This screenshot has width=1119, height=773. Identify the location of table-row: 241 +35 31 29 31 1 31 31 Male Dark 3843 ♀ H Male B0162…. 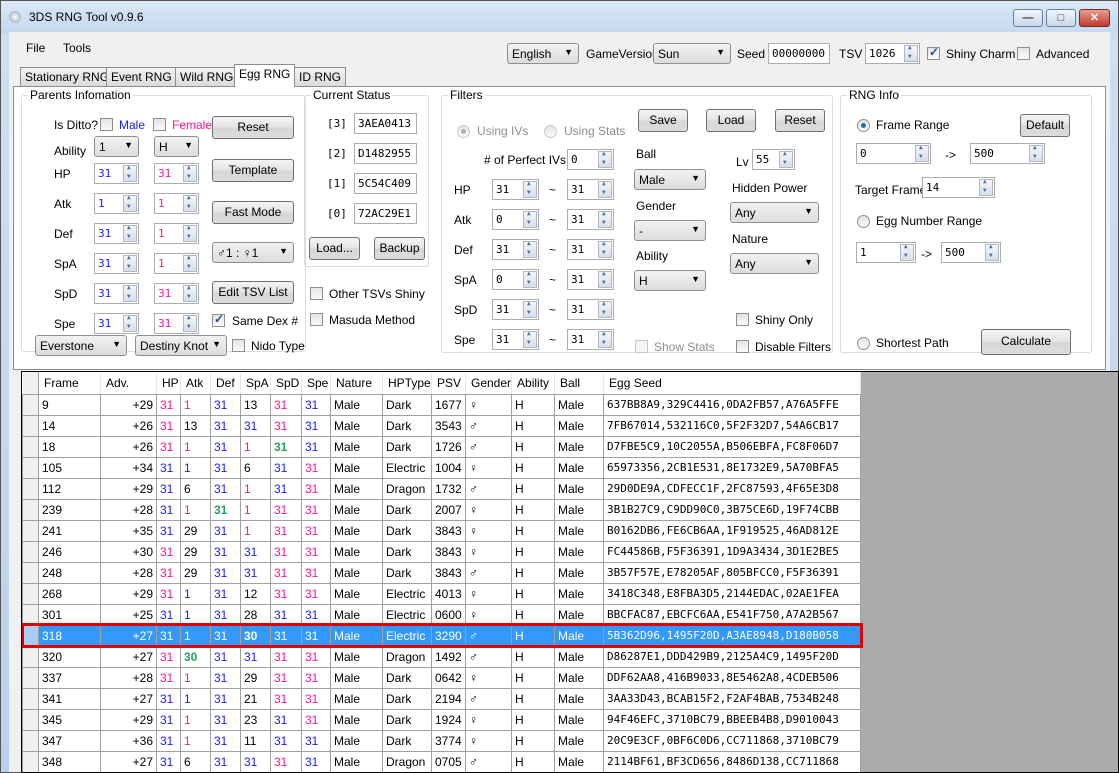
(442, 530).